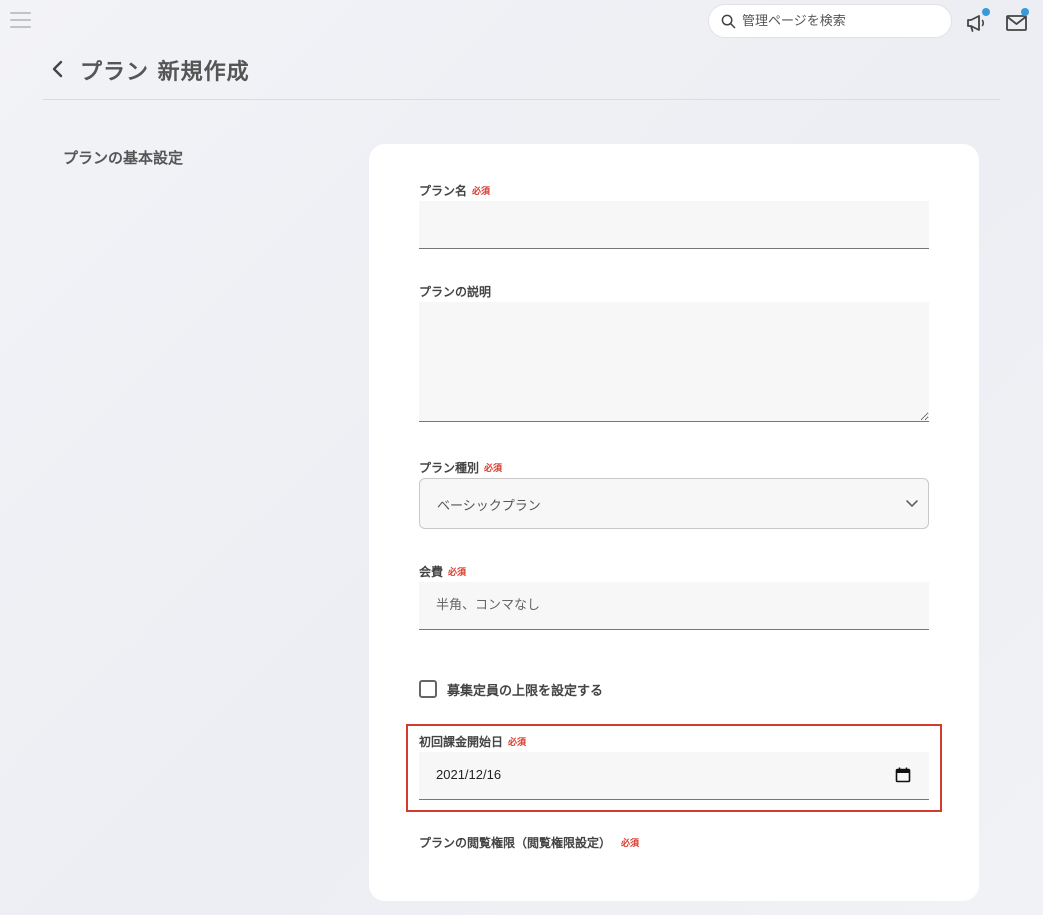 This screenshot has height=915, width=1043. What do you see at coordinates (977, 23) in the screenshot?
I see `announcements-button` at bounding box center [977, 23].